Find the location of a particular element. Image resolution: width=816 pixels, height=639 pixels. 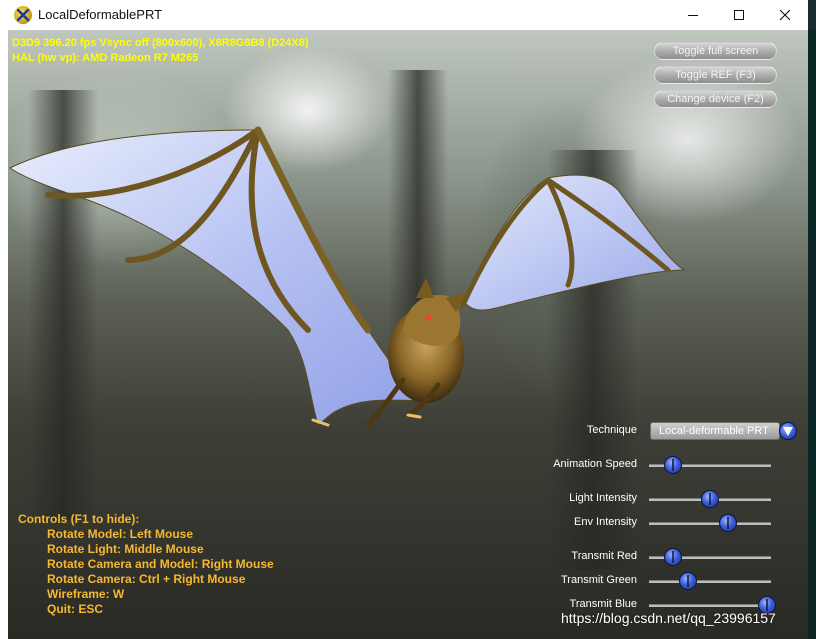

maximize-icon is located at coordinates (739, 15).